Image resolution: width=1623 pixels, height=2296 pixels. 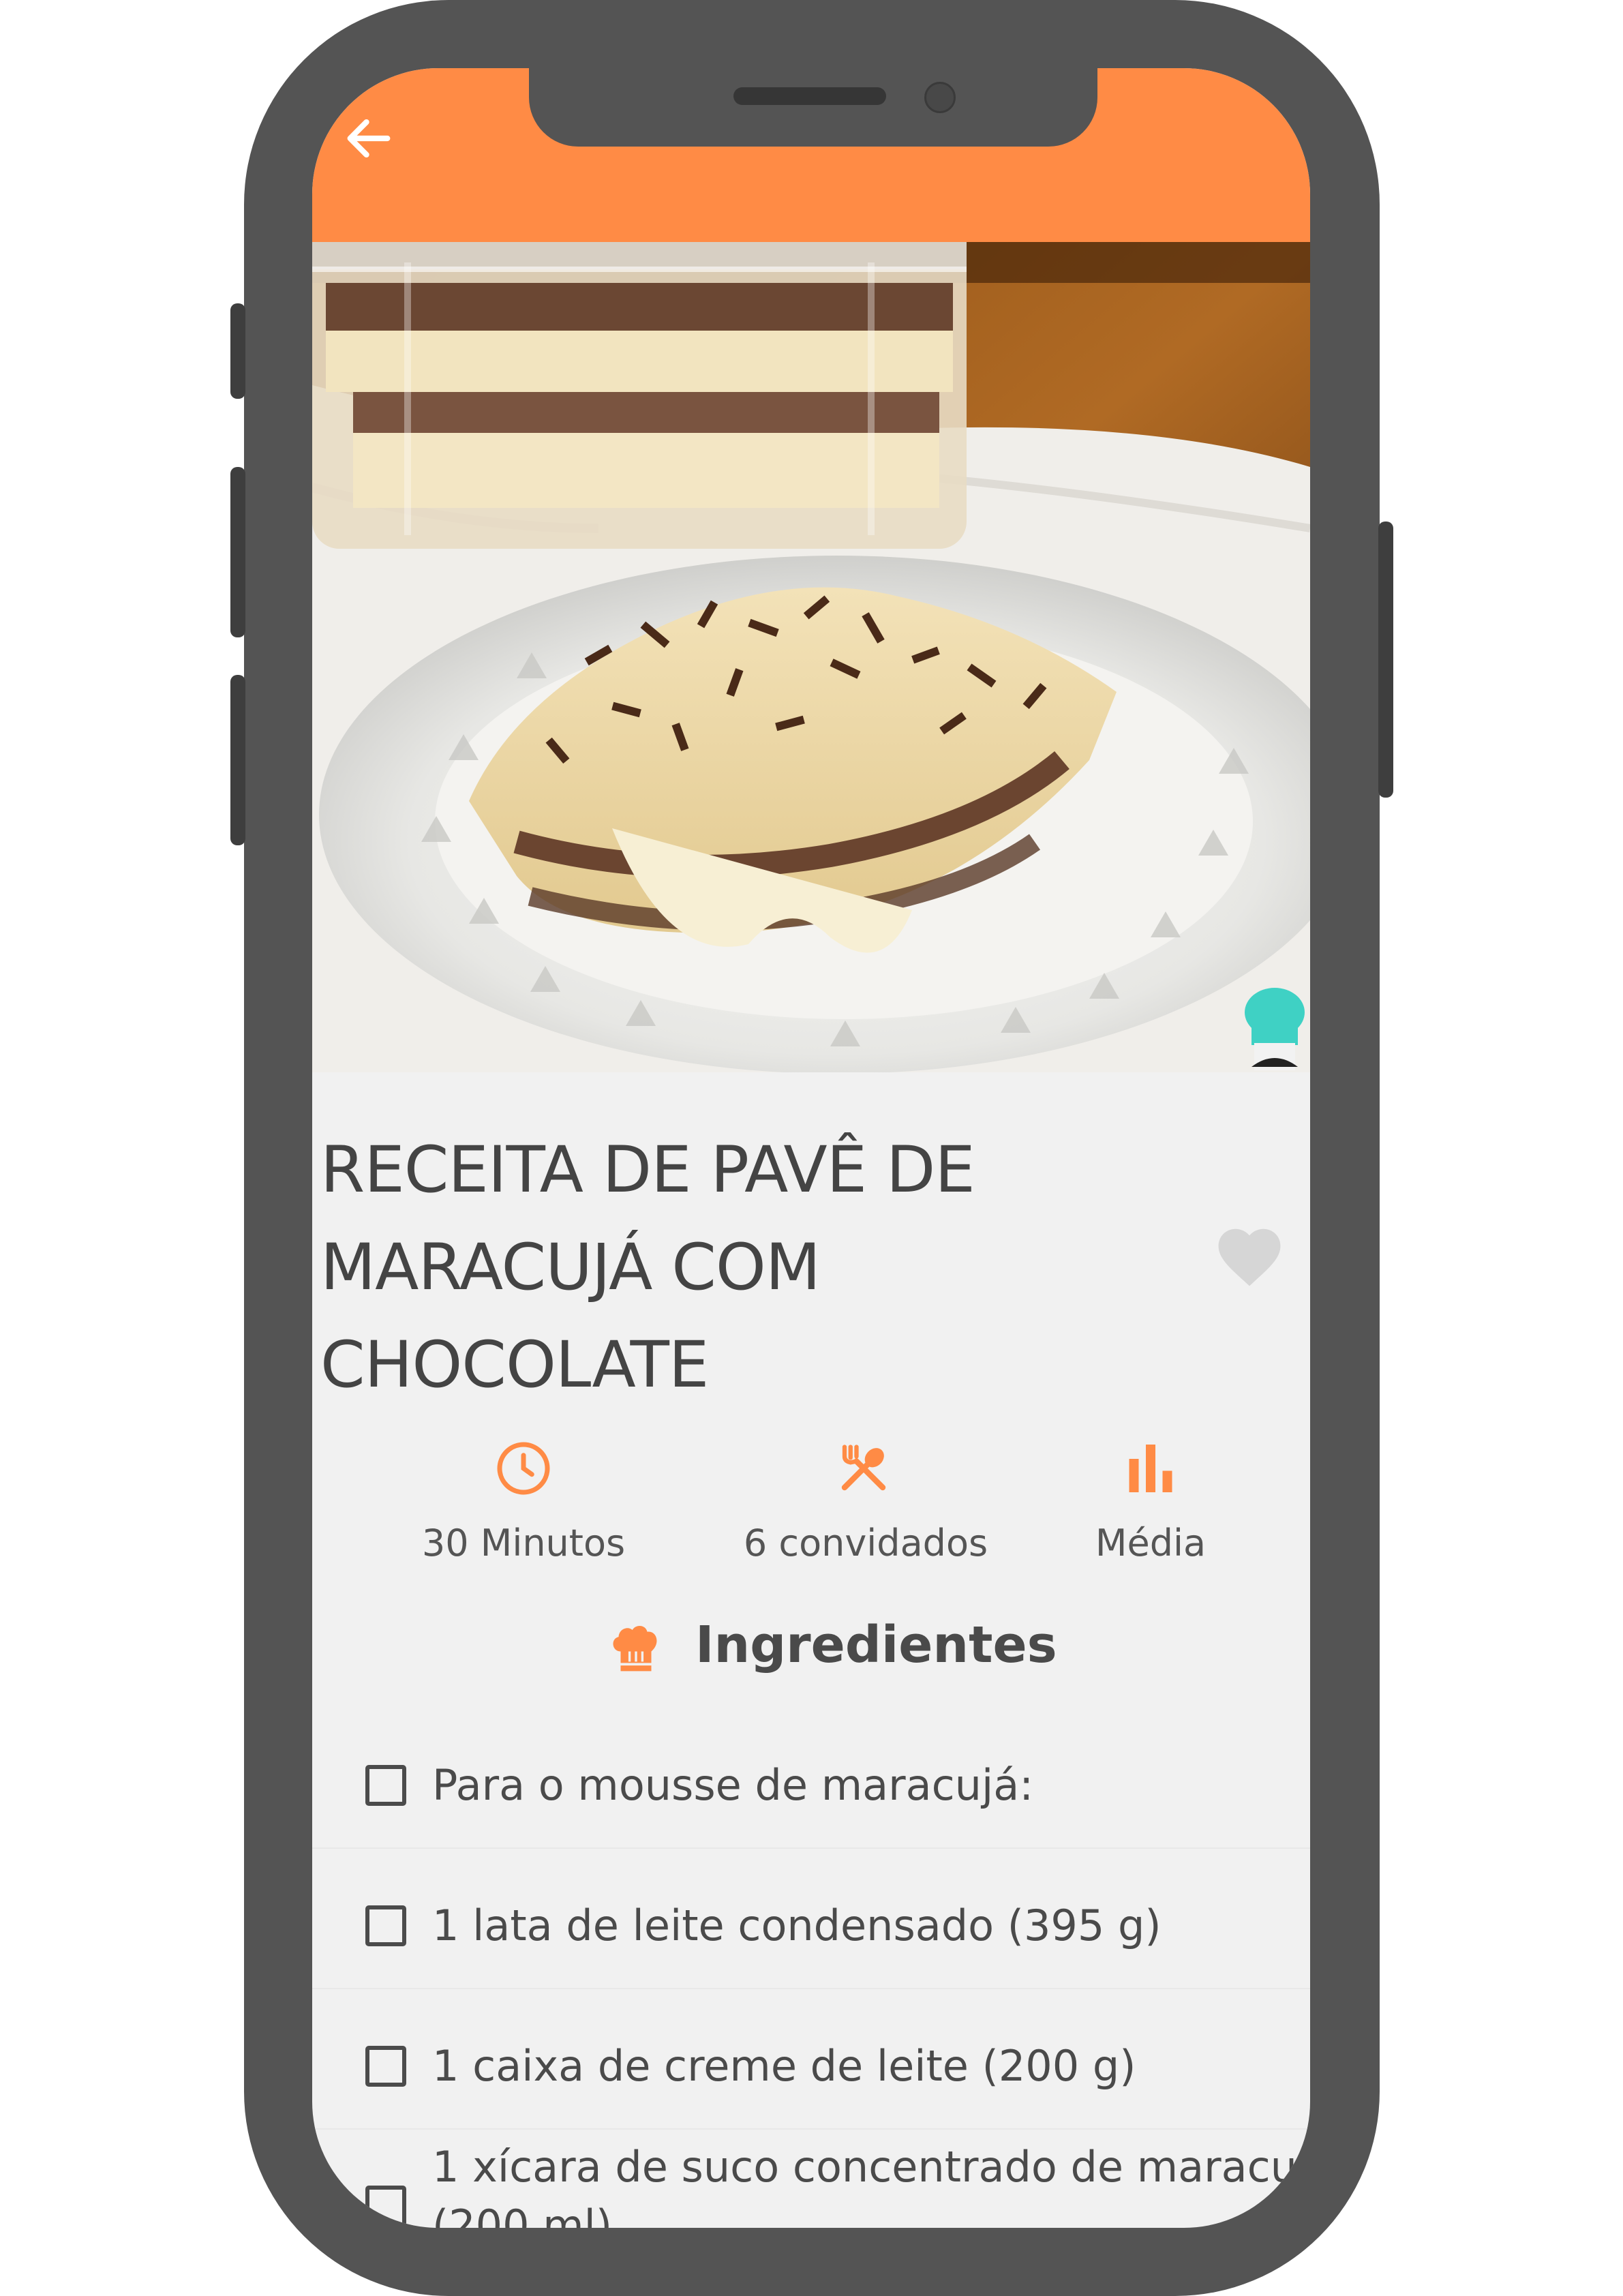 I want to click on ingredient-row: Para o mousse de maracujá:, so click(x=811, y=1778).